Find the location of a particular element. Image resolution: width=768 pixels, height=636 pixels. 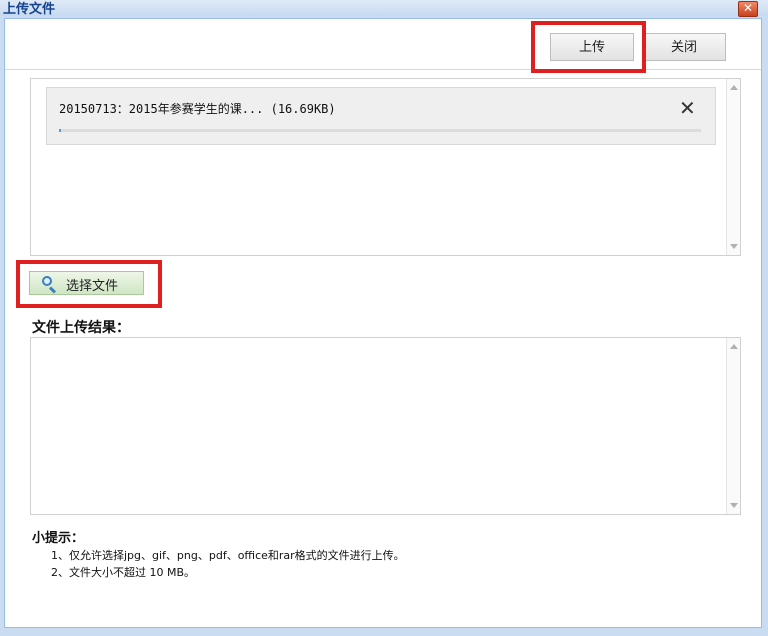

close-icon: ✕ is located at coordinates (748, 8).